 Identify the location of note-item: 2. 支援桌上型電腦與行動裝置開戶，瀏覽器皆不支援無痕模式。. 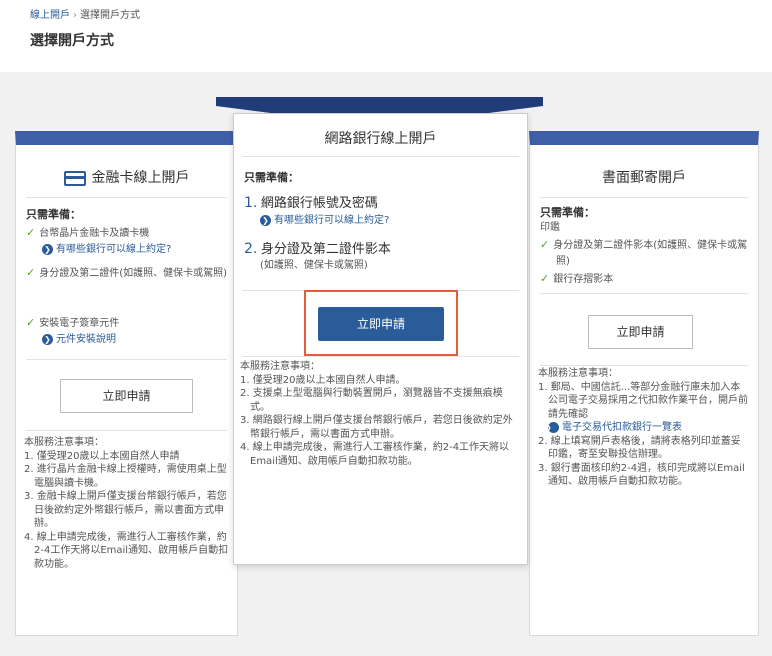
(371, 400).